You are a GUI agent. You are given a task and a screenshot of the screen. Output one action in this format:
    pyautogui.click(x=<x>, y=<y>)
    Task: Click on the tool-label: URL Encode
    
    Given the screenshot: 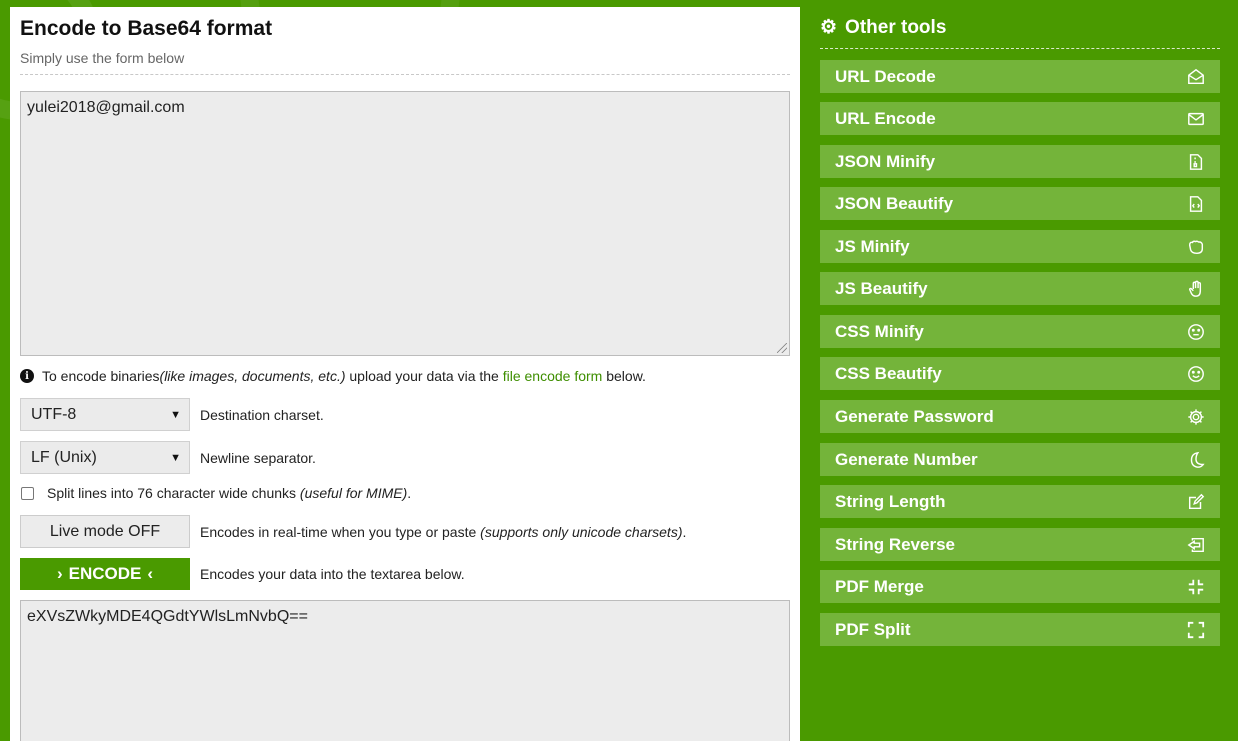 What is the action you would take?
    pyautogui.click(x=885, y=118)
    